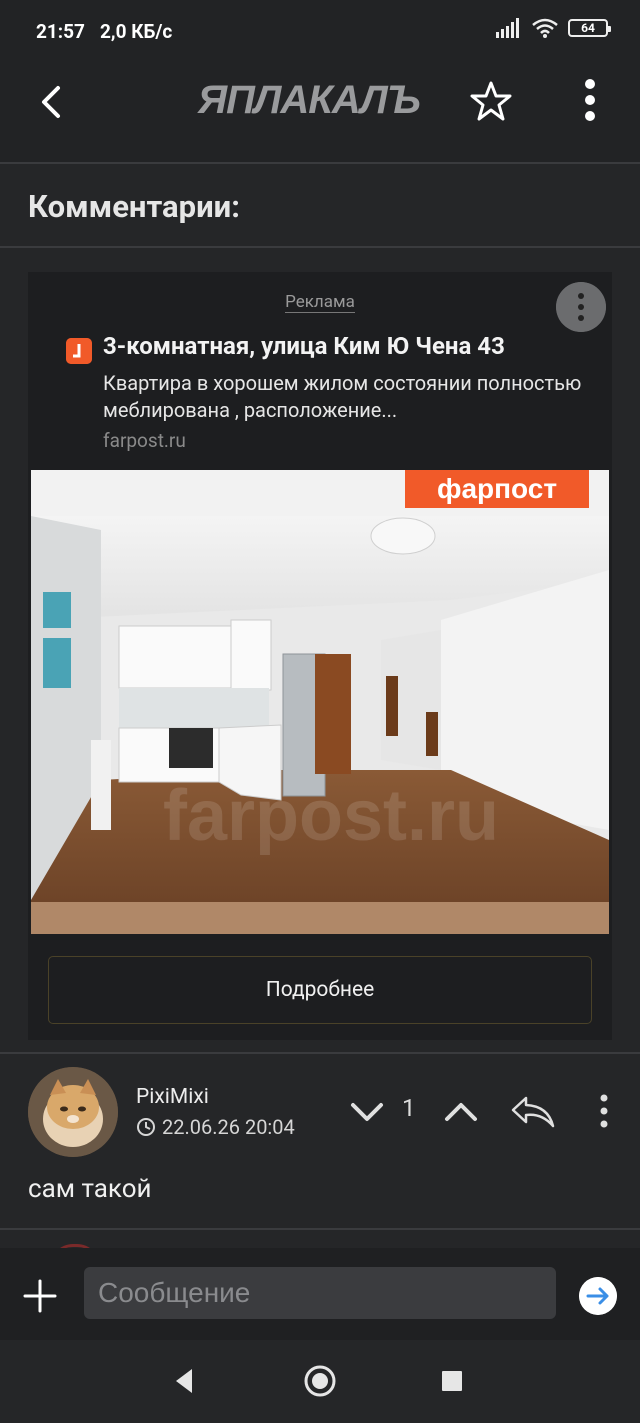 The height and width of the screenshot is (1423, 640). What do you see at coordinates (79, 351) in the screenshot?
I see `farpost-favicon-icon` at bounding box center [79, 351].